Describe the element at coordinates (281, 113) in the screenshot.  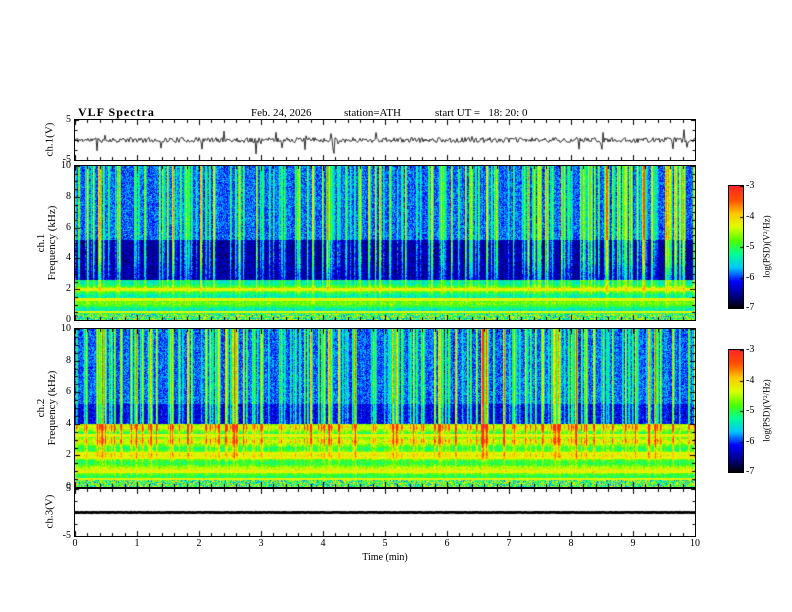
I see `header-date: Feb. 24, 2026` at that location.